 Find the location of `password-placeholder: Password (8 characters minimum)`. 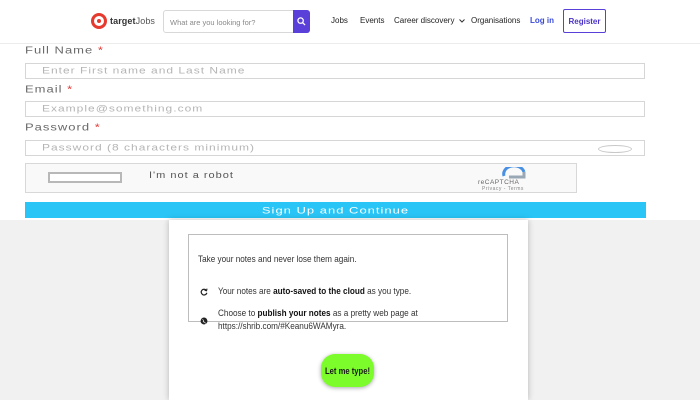

password-placeholder: Password (8 characters minimum) is located at coordinates (149, 147).